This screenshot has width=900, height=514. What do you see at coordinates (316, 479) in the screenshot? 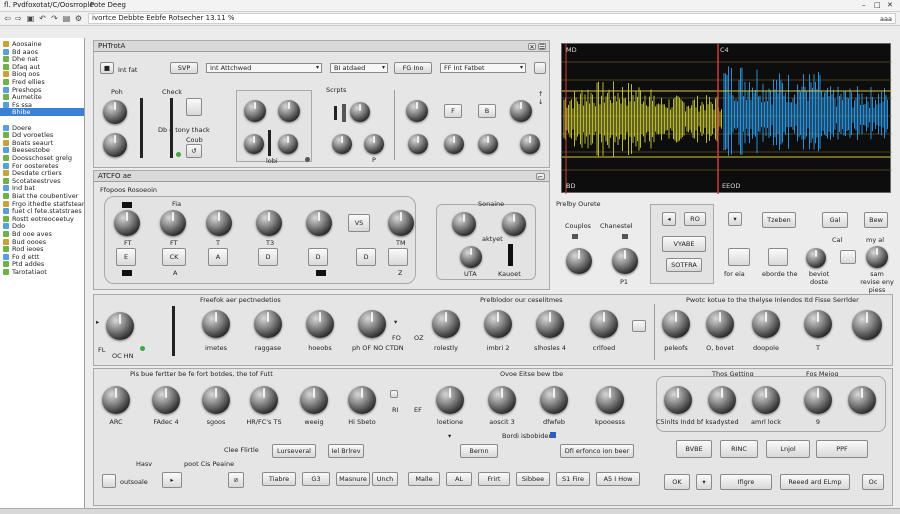
I see `row2-button: G3` at bounding box center [316, 479].